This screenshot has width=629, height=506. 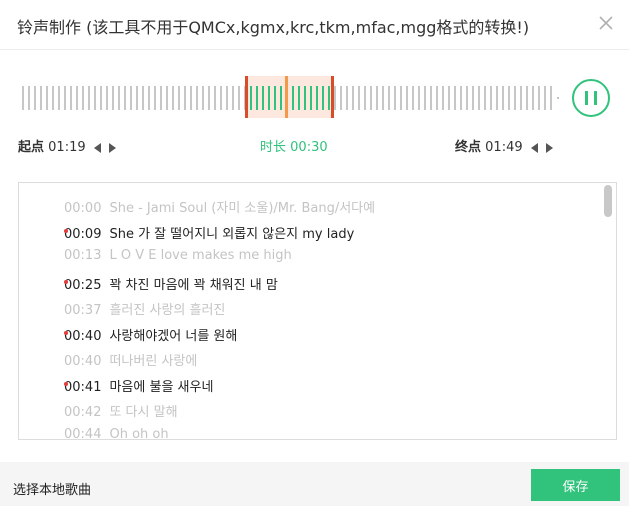 I want to click on lyric-time: 00:25, so click(x=83, y=285).